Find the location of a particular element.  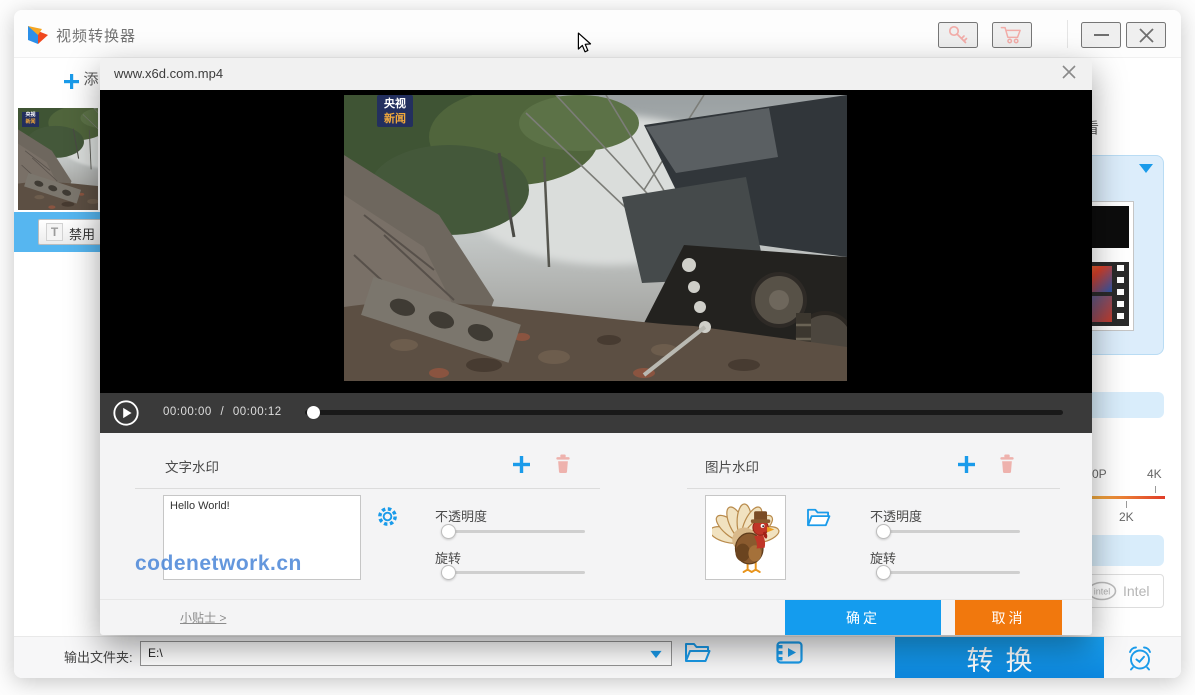

tips-link: 小贴士 > is located at coordinates (203, 617).